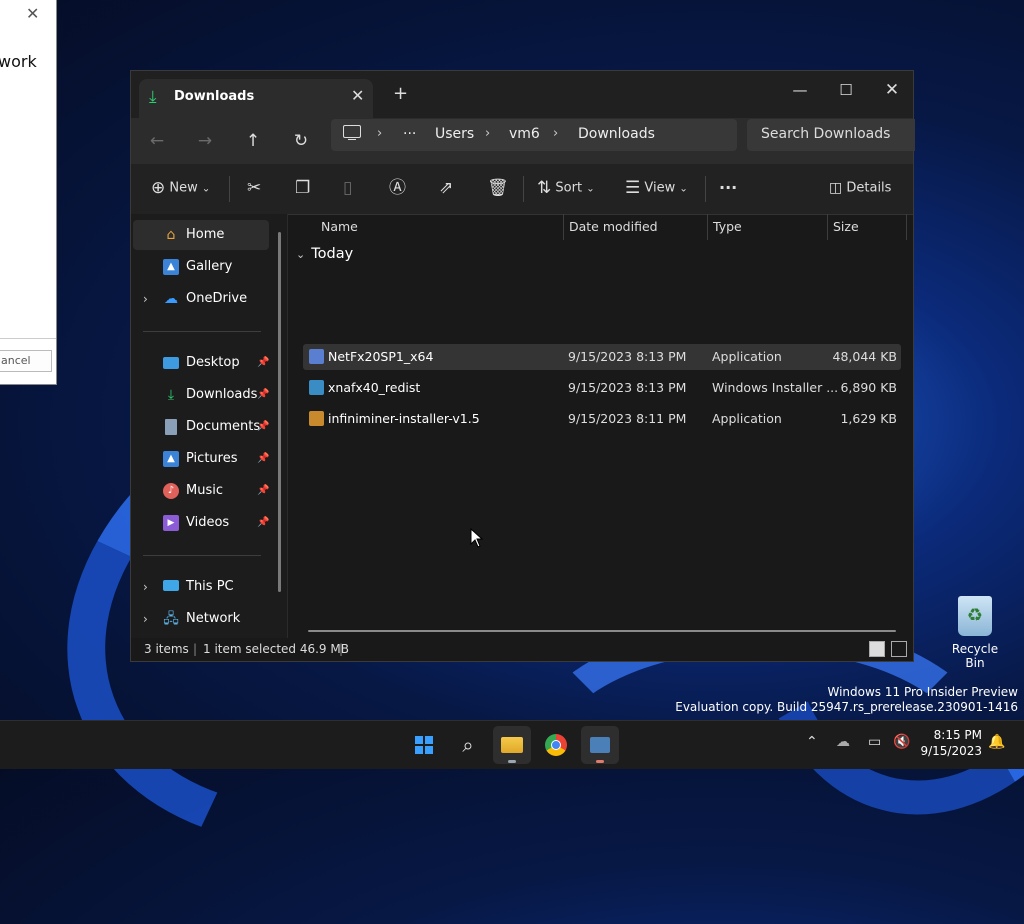  I want to click on view-button-label: View, so click(660, 188).